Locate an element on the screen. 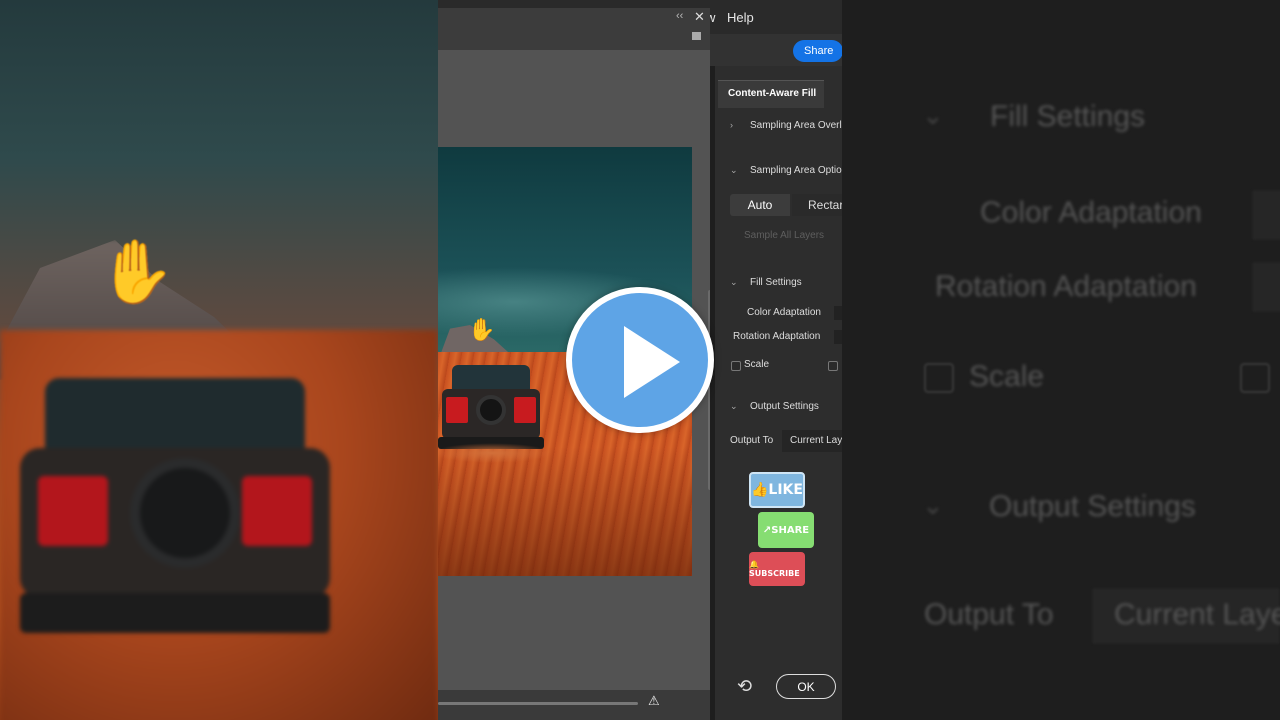 Image resolution: width=1280 pixels, height=720 pixels. like-sticker: 👍LIKE is located at coordinates (777, 490).